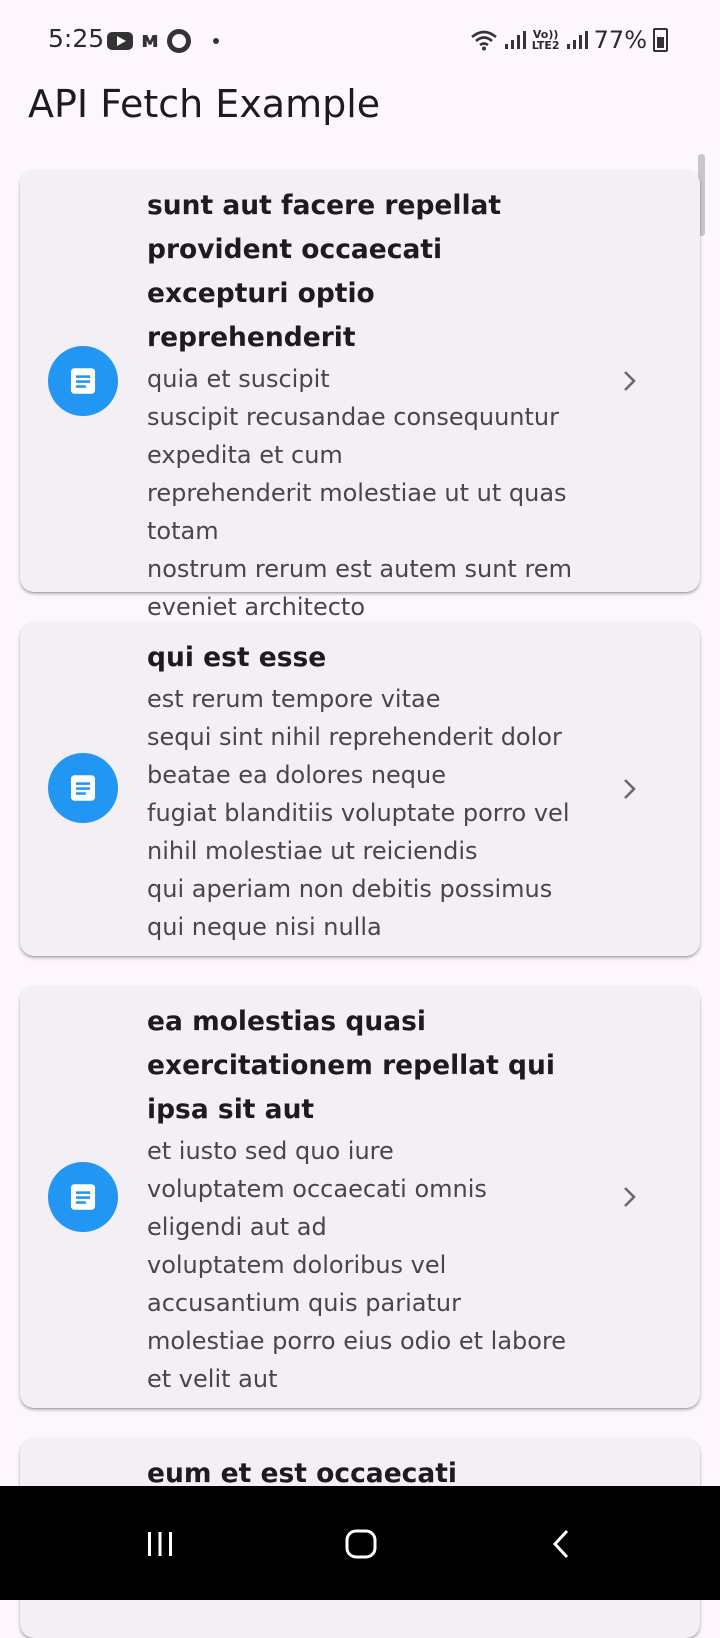 The height and width of the screenshot is (1638, 720). What do you see at coordinates (545, 40) in the screenshot?
I see `volte-label: Vo)) LTE2` at bounding box center [545, 40].